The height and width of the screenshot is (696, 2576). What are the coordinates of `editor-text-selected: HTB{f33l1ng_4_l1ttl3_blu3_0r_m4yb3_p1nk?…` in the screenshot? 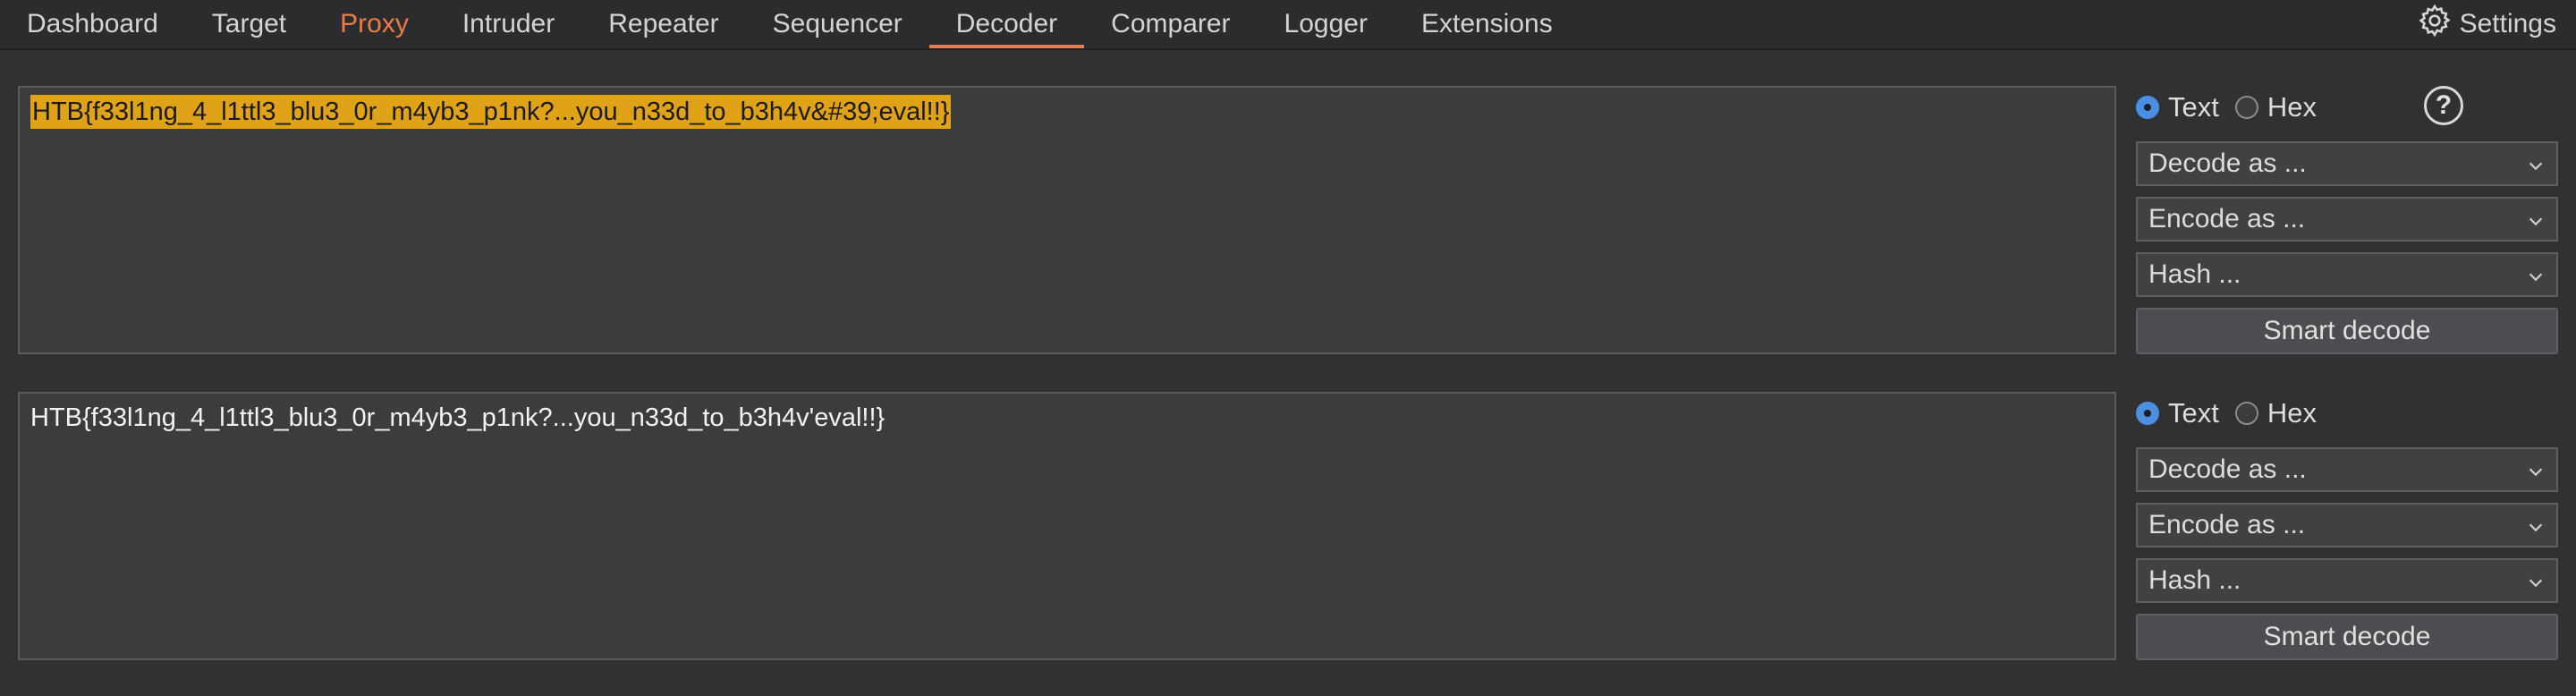 It's located at (491, 112).